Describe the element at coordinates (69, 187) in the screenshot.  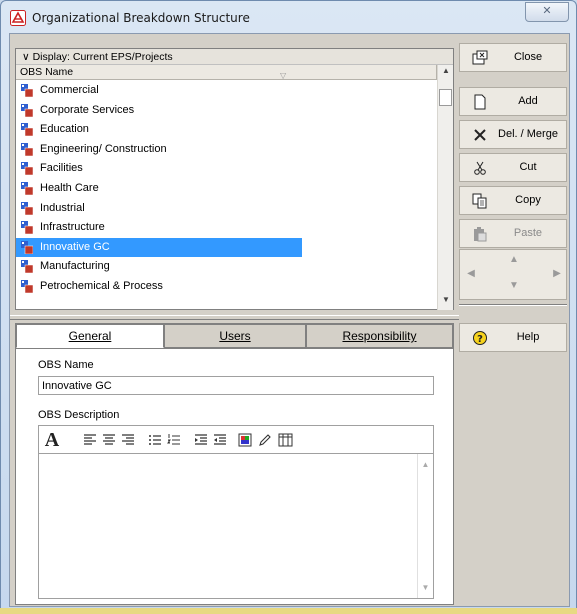
I see `list-item-label: Health Care` at that location.